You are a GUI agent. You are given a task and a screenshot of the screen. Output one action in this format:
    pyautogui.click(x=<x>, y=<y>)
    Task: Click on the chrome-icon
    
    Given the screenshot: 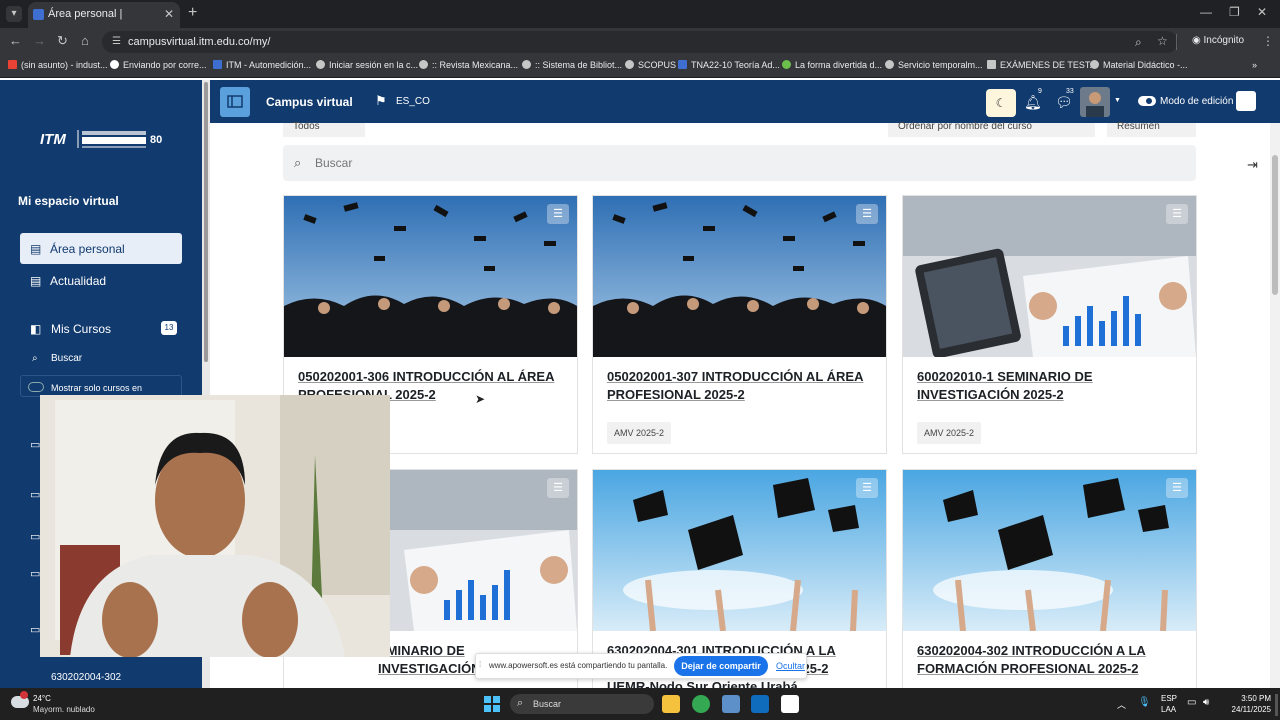 What is the action you would take?
    pyautogui.click(x=701, y=704)
    